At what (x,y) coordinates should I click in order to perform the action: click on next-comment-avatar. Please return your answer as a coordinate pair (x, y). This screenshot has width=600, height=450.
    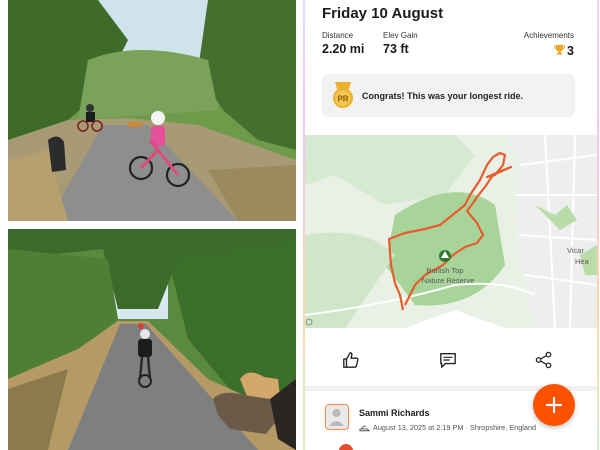
    Looking at the image, I should click on (346, 447).